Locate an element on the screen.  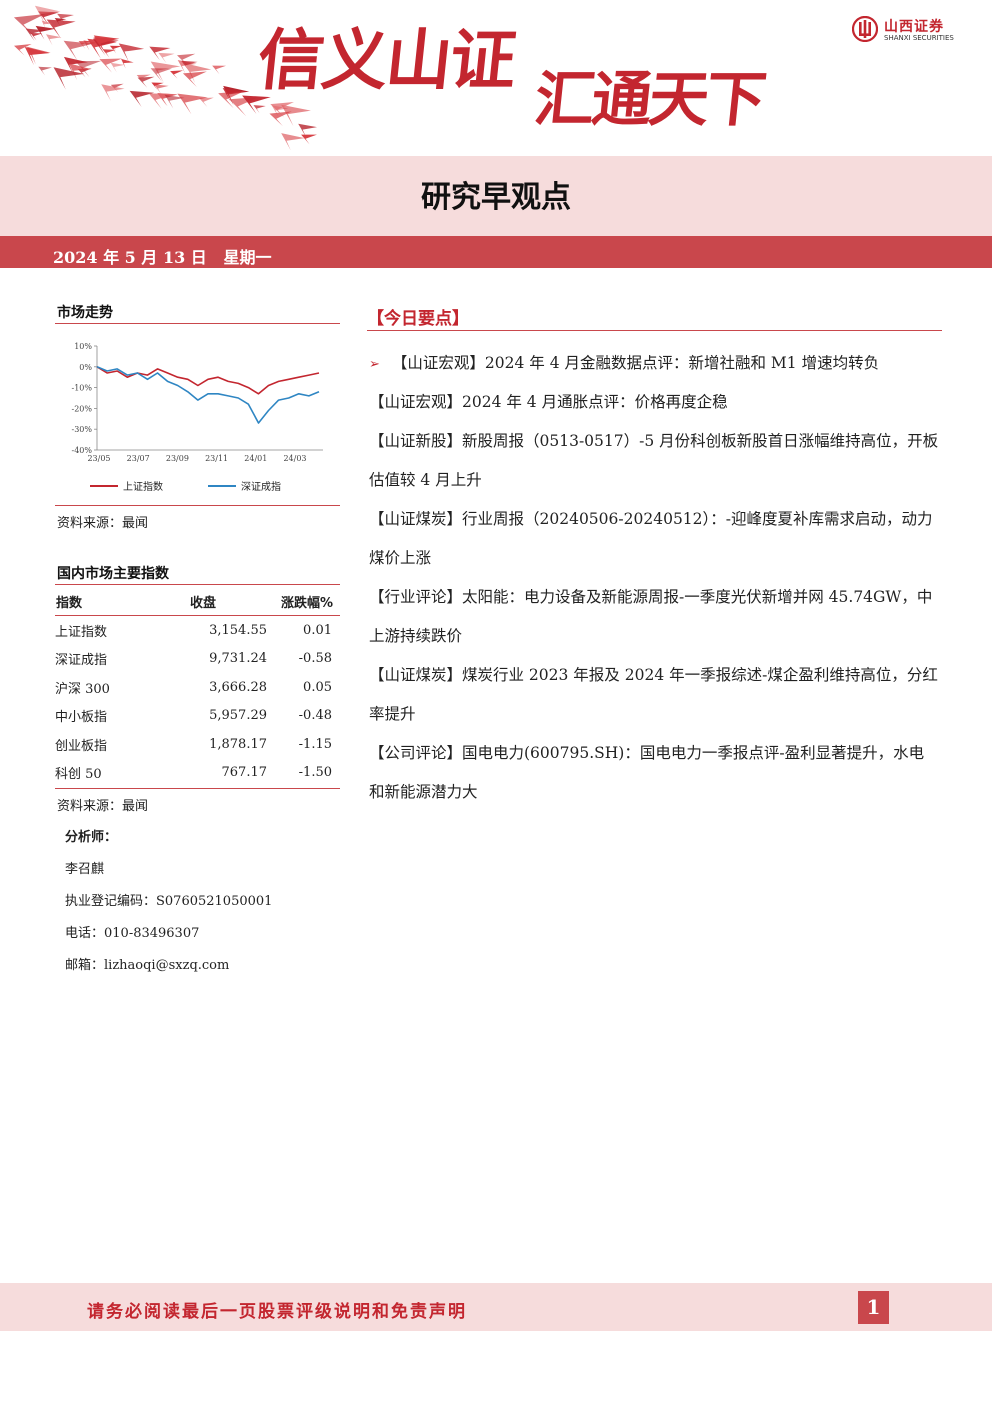
index-change: -1.50 is located at coordinates (315, 773).